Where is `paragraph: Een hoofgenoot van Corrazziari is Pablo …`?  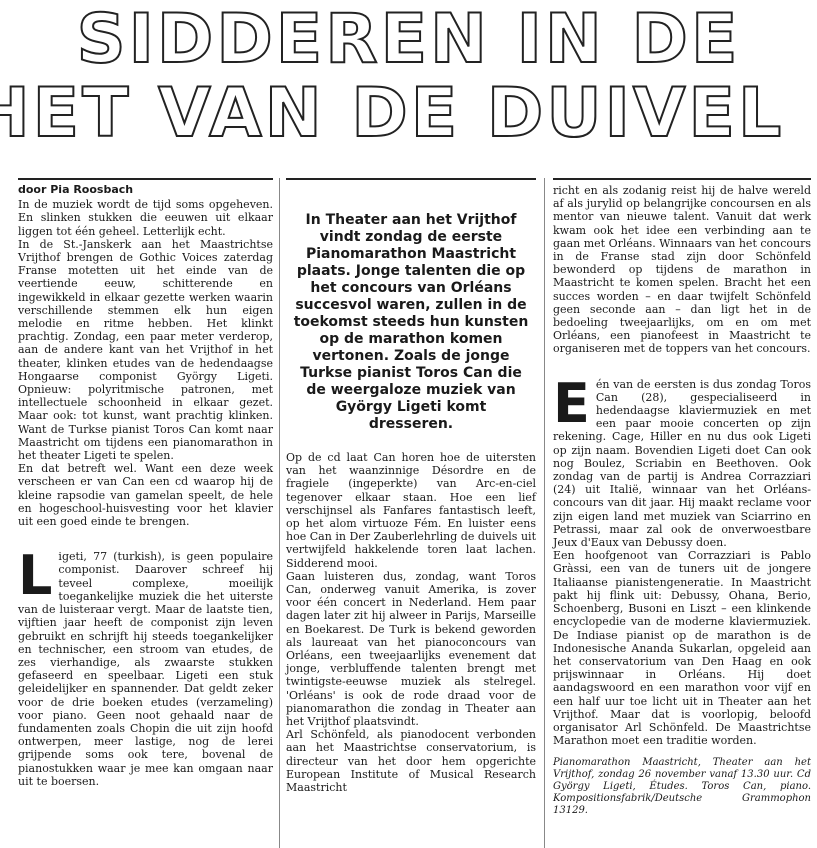
paragraph: Een hoofgenoot van Corrazziari is Pablo … is located at coordinates (682, 648).